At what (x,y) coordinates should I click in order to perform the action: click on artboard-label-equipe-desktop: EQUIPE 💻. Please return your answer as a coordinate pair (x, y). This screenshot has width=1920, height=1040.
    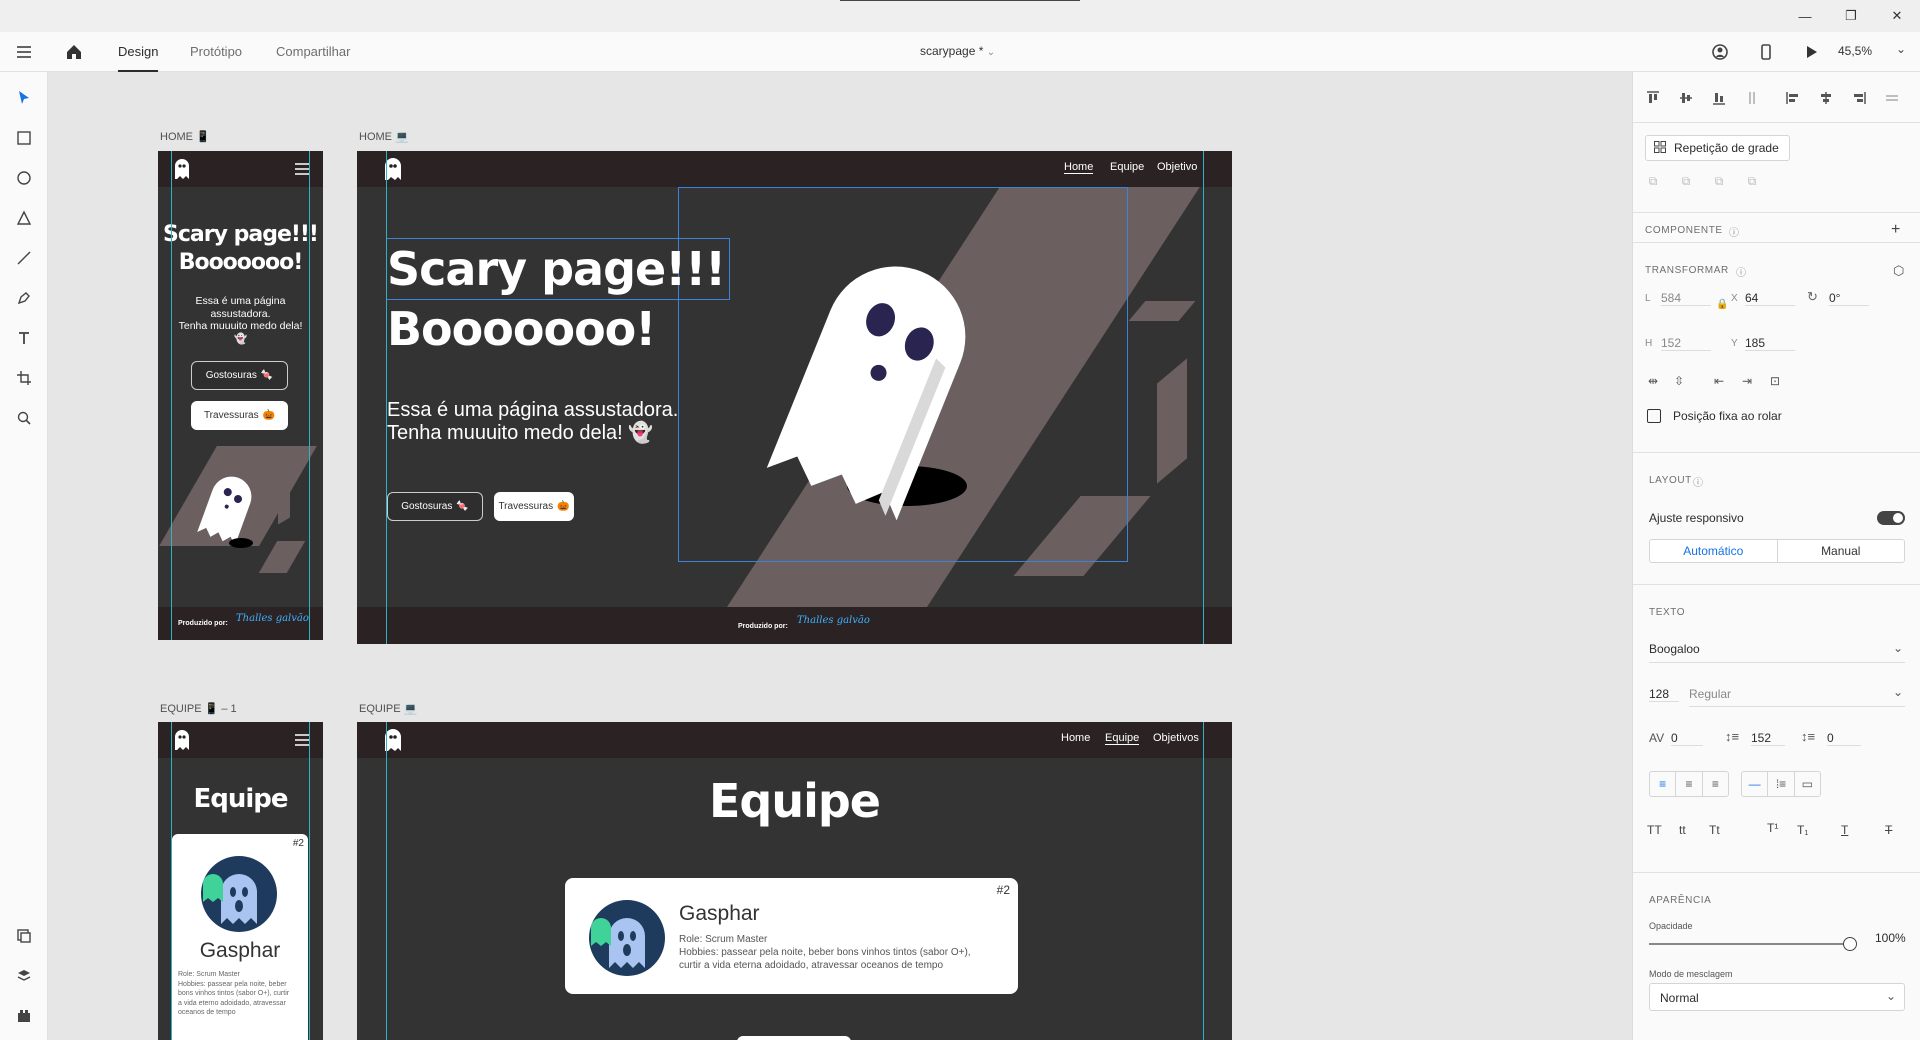
    Looking at the image, I should click on (388, 708).